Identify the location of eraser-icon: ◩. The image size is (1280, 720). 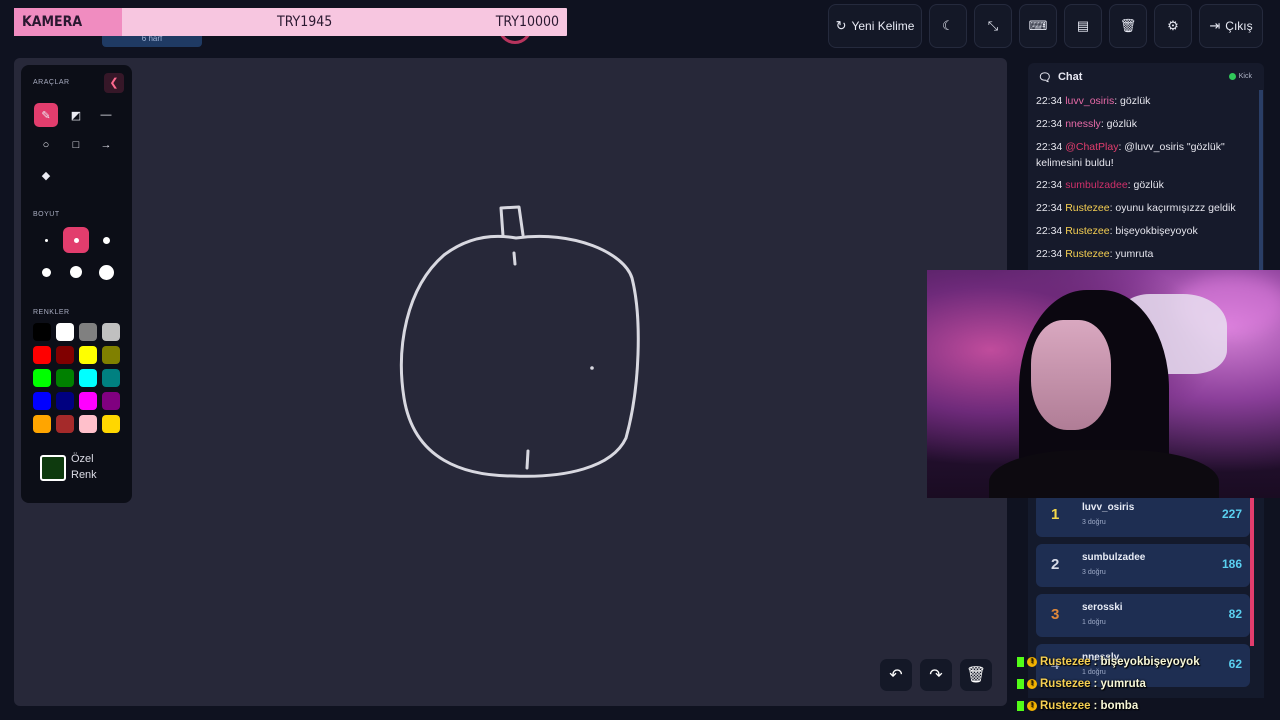
(76, 115).